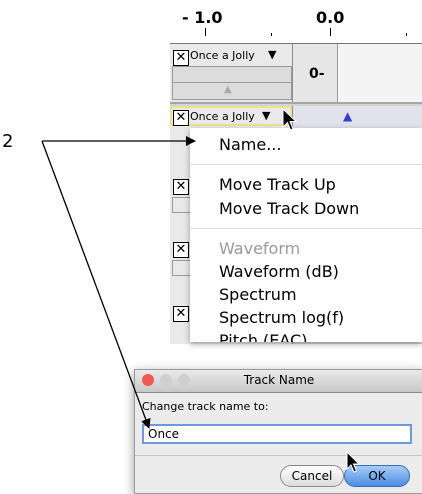  I want to click on menu-item-move-track-down: Move Track Down, so click(289, 208).